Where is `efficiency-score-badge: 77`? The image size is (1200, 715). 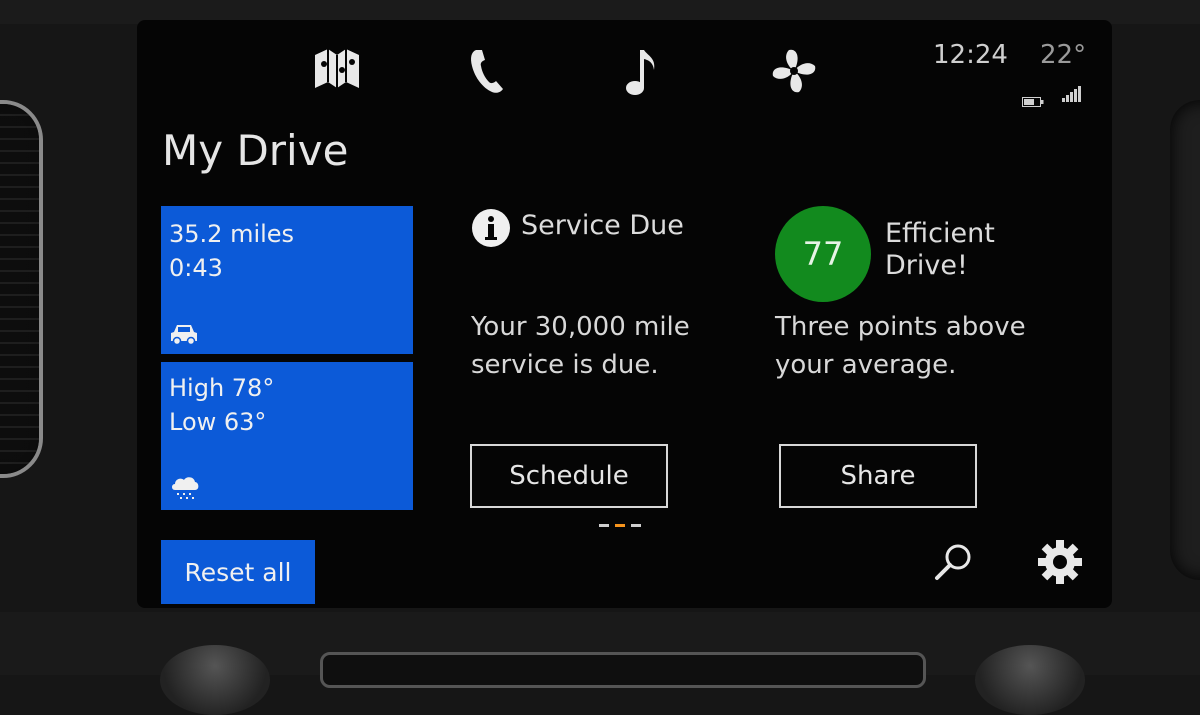 efficiency-score-badge: 77 is located at coordinates (823, 254).